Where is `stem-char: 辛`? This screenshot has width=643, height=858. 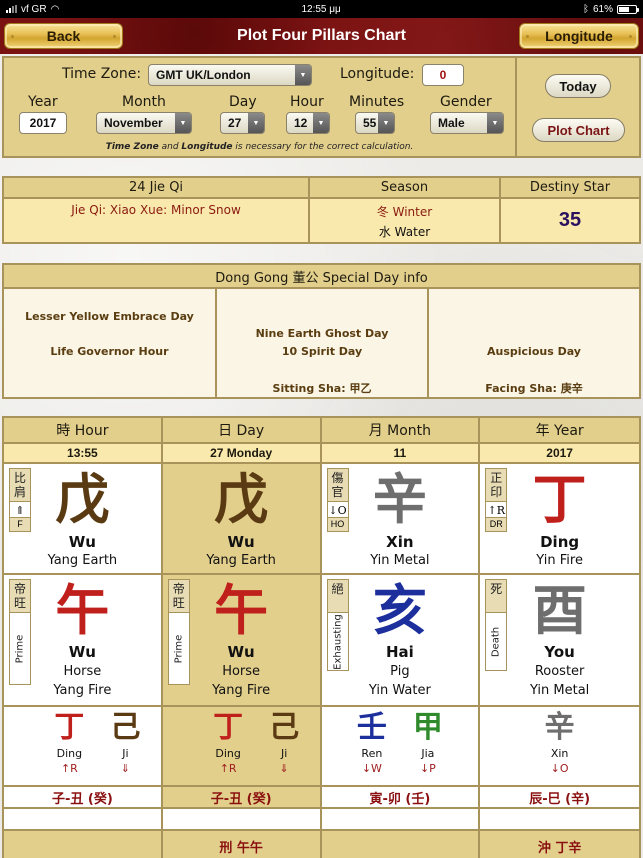 stem-char: 辛 is located at coordinates (399, 499).